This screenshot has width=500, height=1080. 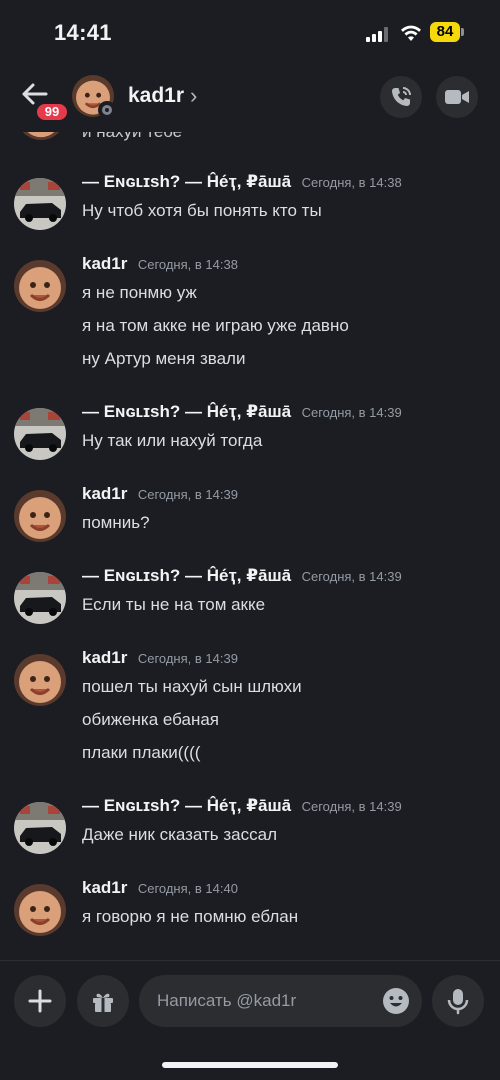 I want to click on contact-name: kad1r, so click(x=156, y=96).